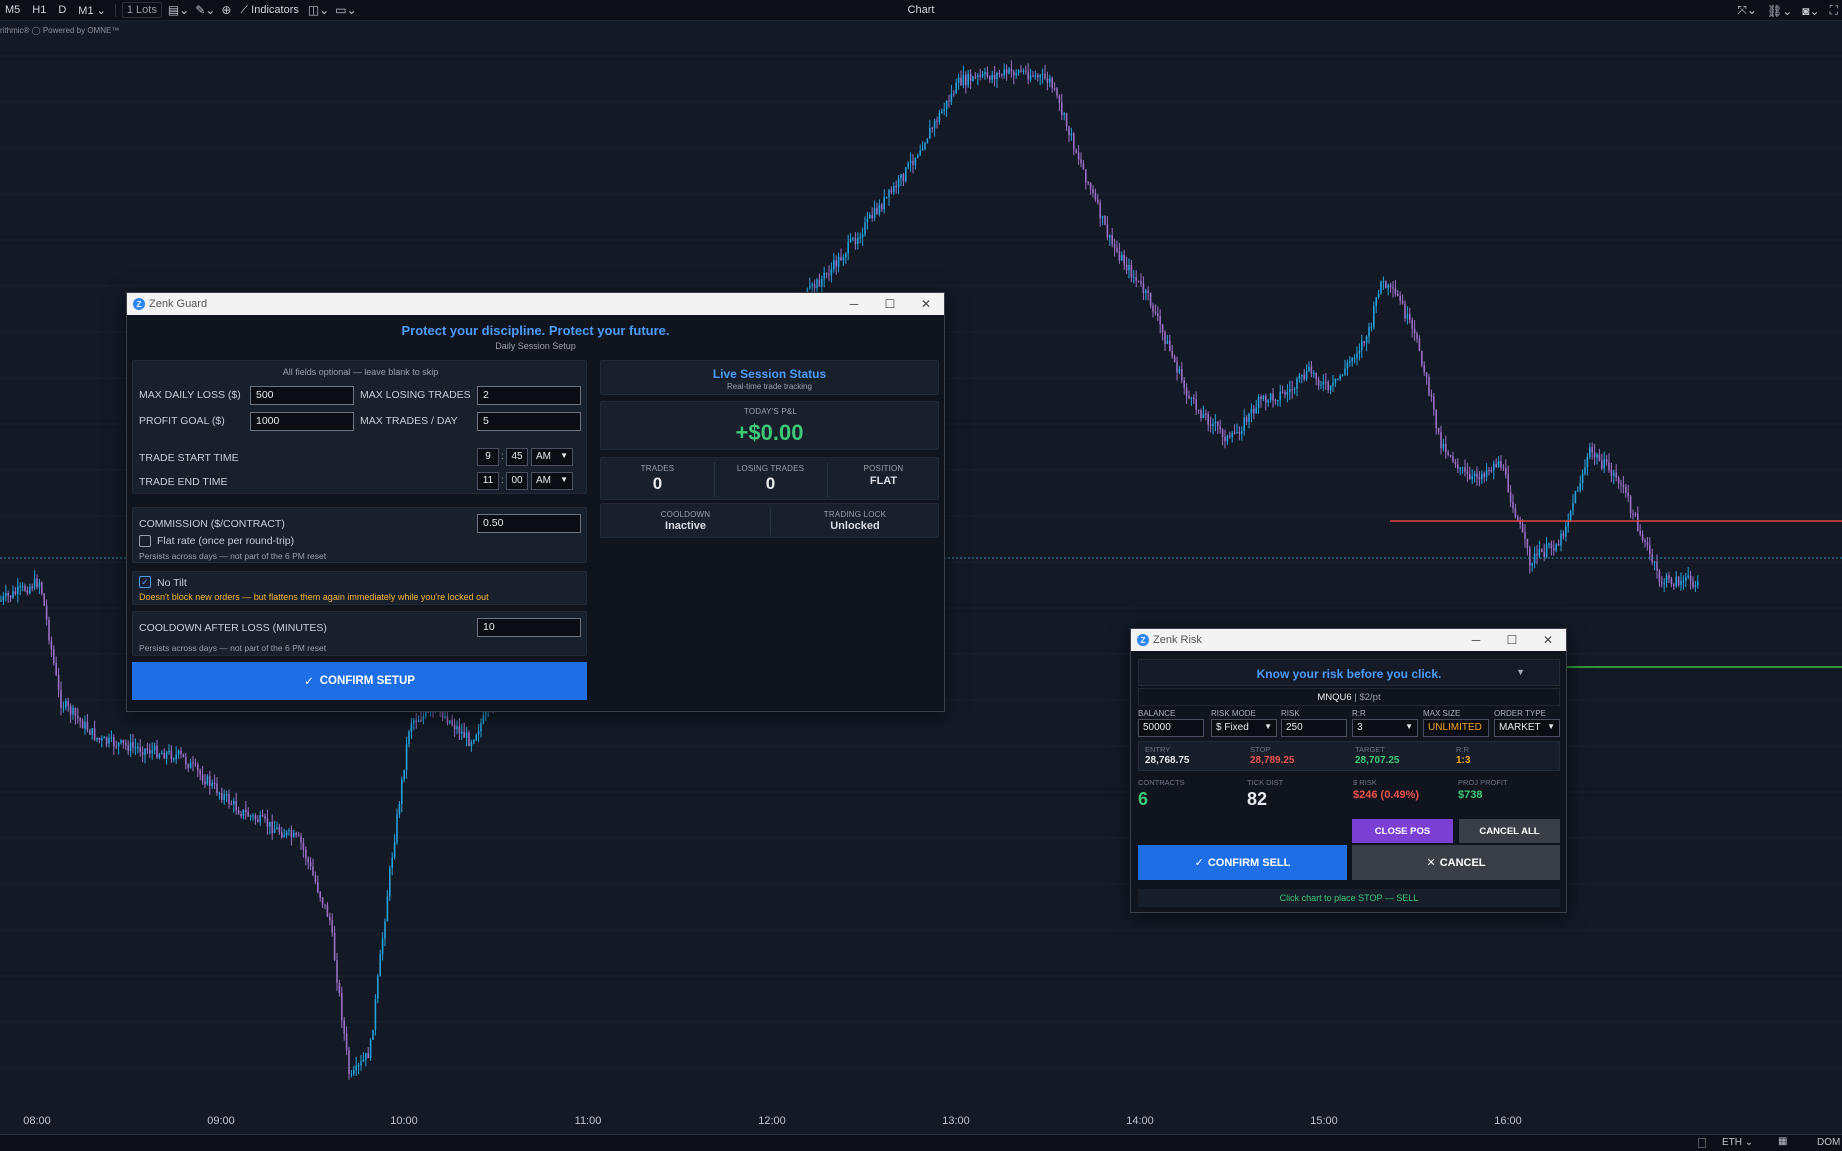  What do you see at coordinates (141, 10) in the screenshot?
I see `lots-selector: 1 Lots` at bounding box center [141, 10].